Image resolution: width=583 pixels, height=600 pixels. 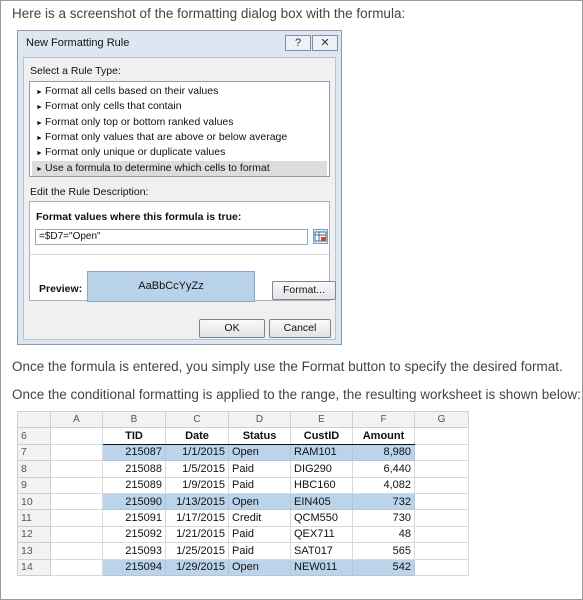 I want to click on tid-cell: 215094, so click(x=134, y=567).